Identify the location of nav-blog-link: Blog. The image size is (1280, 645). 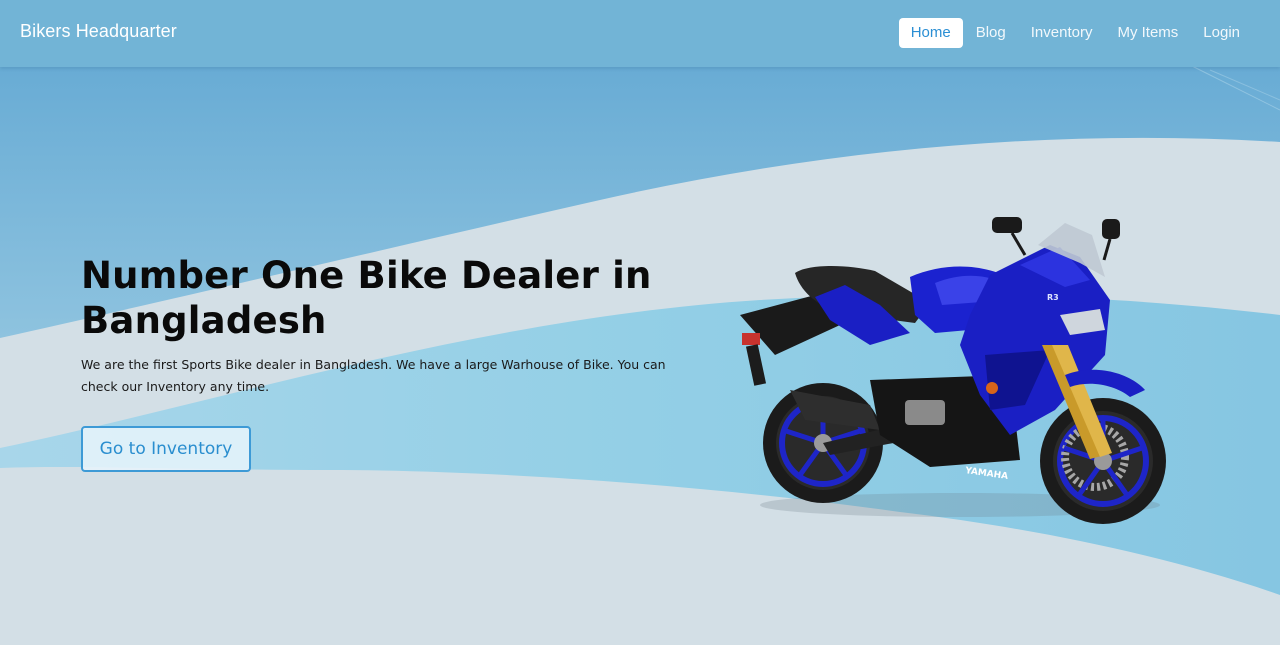
(991, 33).